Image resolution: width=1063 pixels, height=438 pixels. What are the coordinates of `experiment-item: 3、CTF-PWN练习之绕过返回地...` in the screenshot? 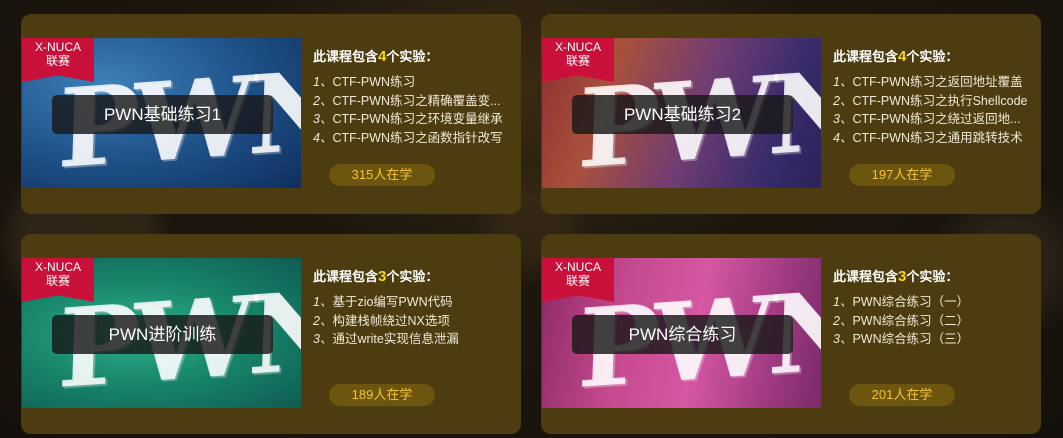 It's located at (933, 119).